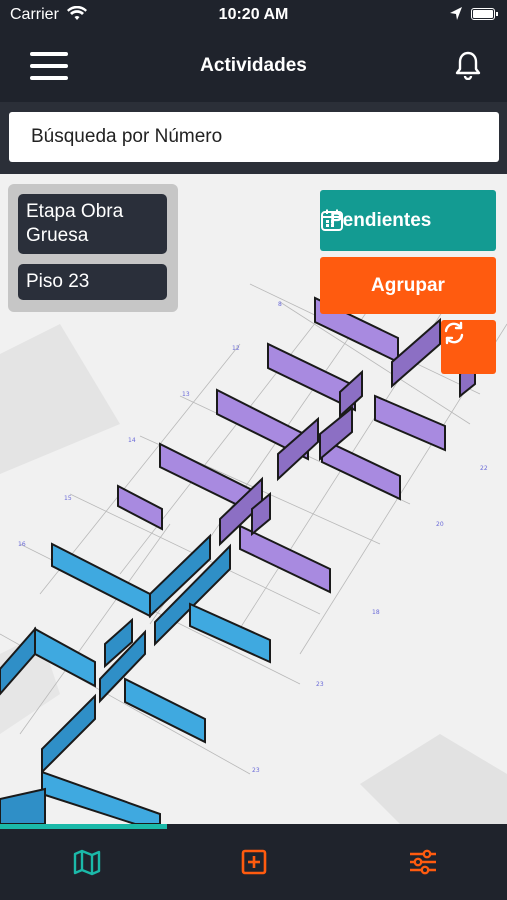 This screenshot has width=507, height=900. What do you see at coordinates (280, 304) in the screenshot?
I see `svg-text: 8` at bounding box center [280, 304].